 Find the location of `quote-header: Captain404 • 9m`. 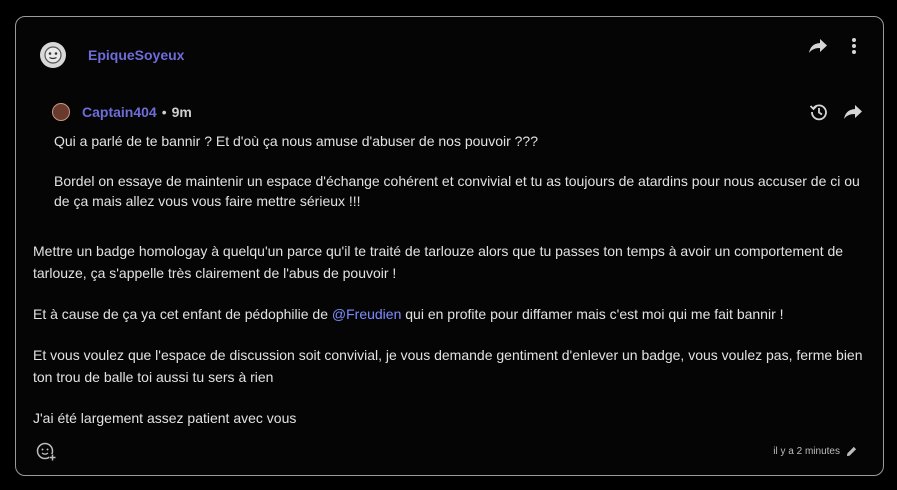

quote-header: Captain404 • 9m is located at coordinates (457, 112).